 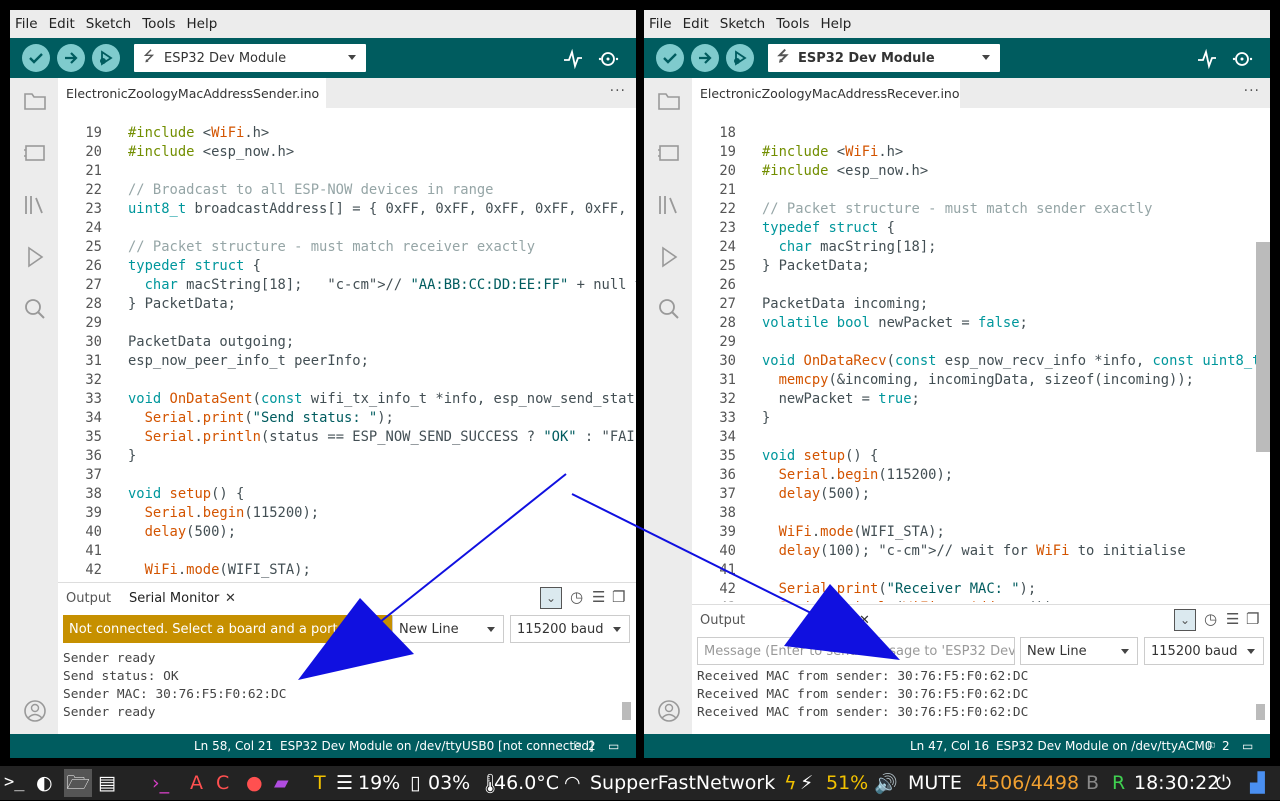 I want to click on code-text: char macString[18];, so click(x=849, y=247).